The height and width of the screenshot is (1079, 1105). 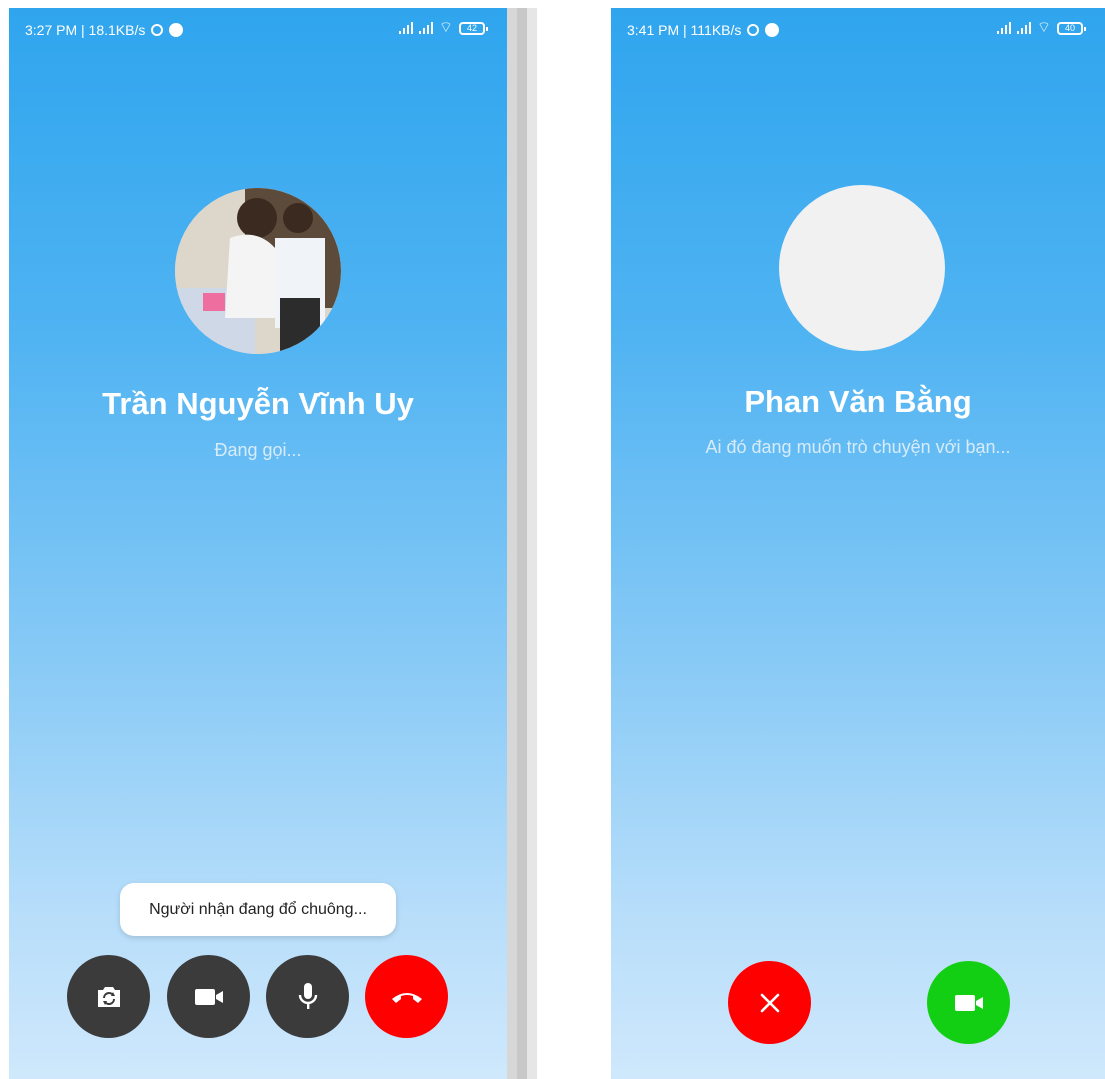 I want to click on end-call-button, so click(x=406, y=996).